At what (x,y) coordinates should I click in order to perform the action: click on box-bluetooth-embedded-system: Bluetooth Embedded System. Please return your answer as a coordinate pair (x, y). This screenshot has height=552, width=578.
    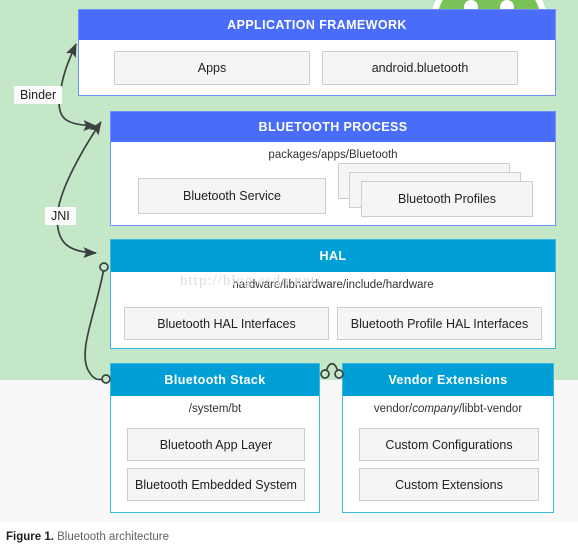
    Looking at the image, I should click on (216, 484).